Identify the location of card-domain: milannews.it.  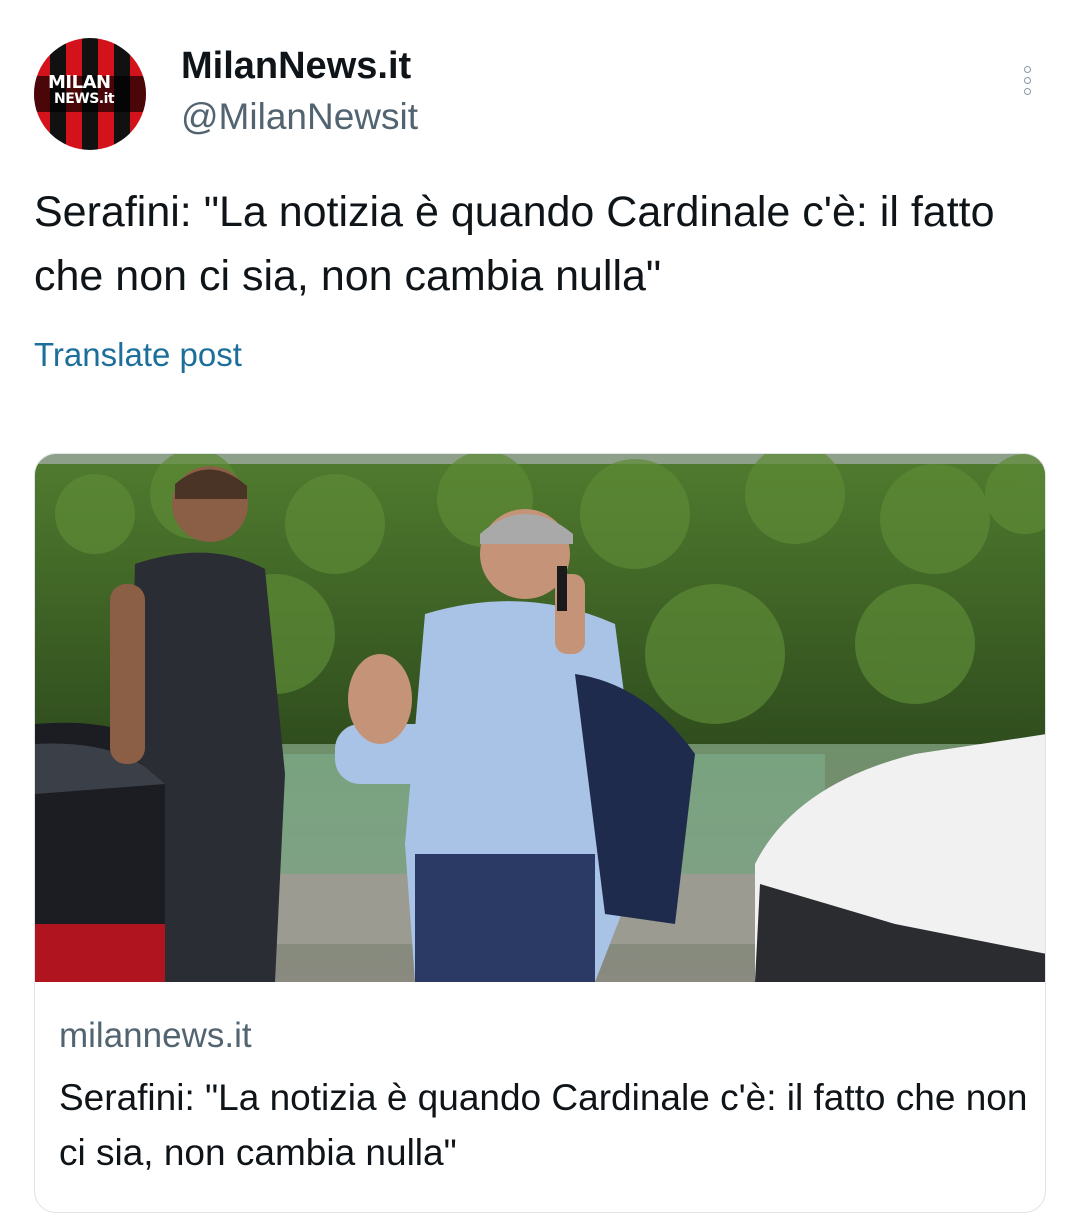
(155, 1036).